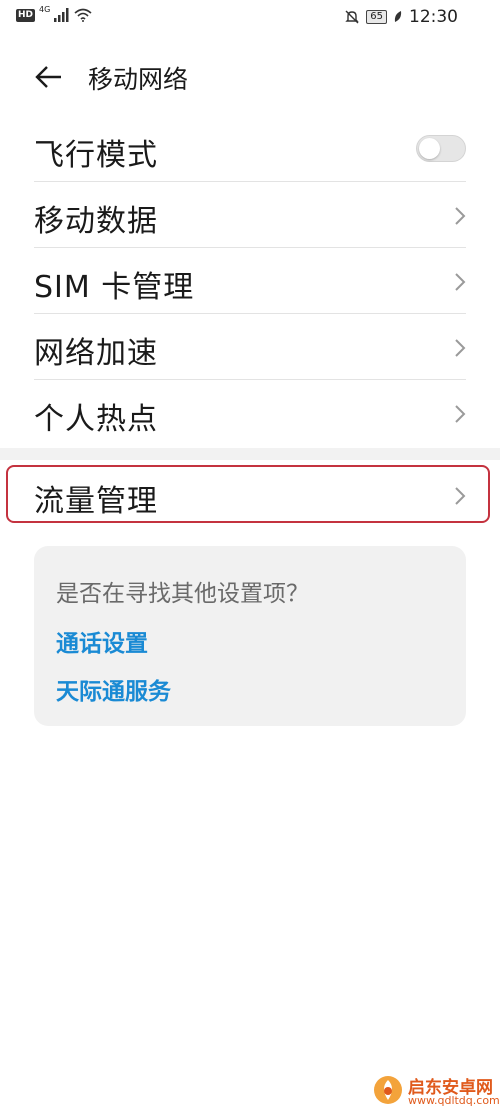  I want to click on skytone-service-link: 天际通服务, so click(113, 689).